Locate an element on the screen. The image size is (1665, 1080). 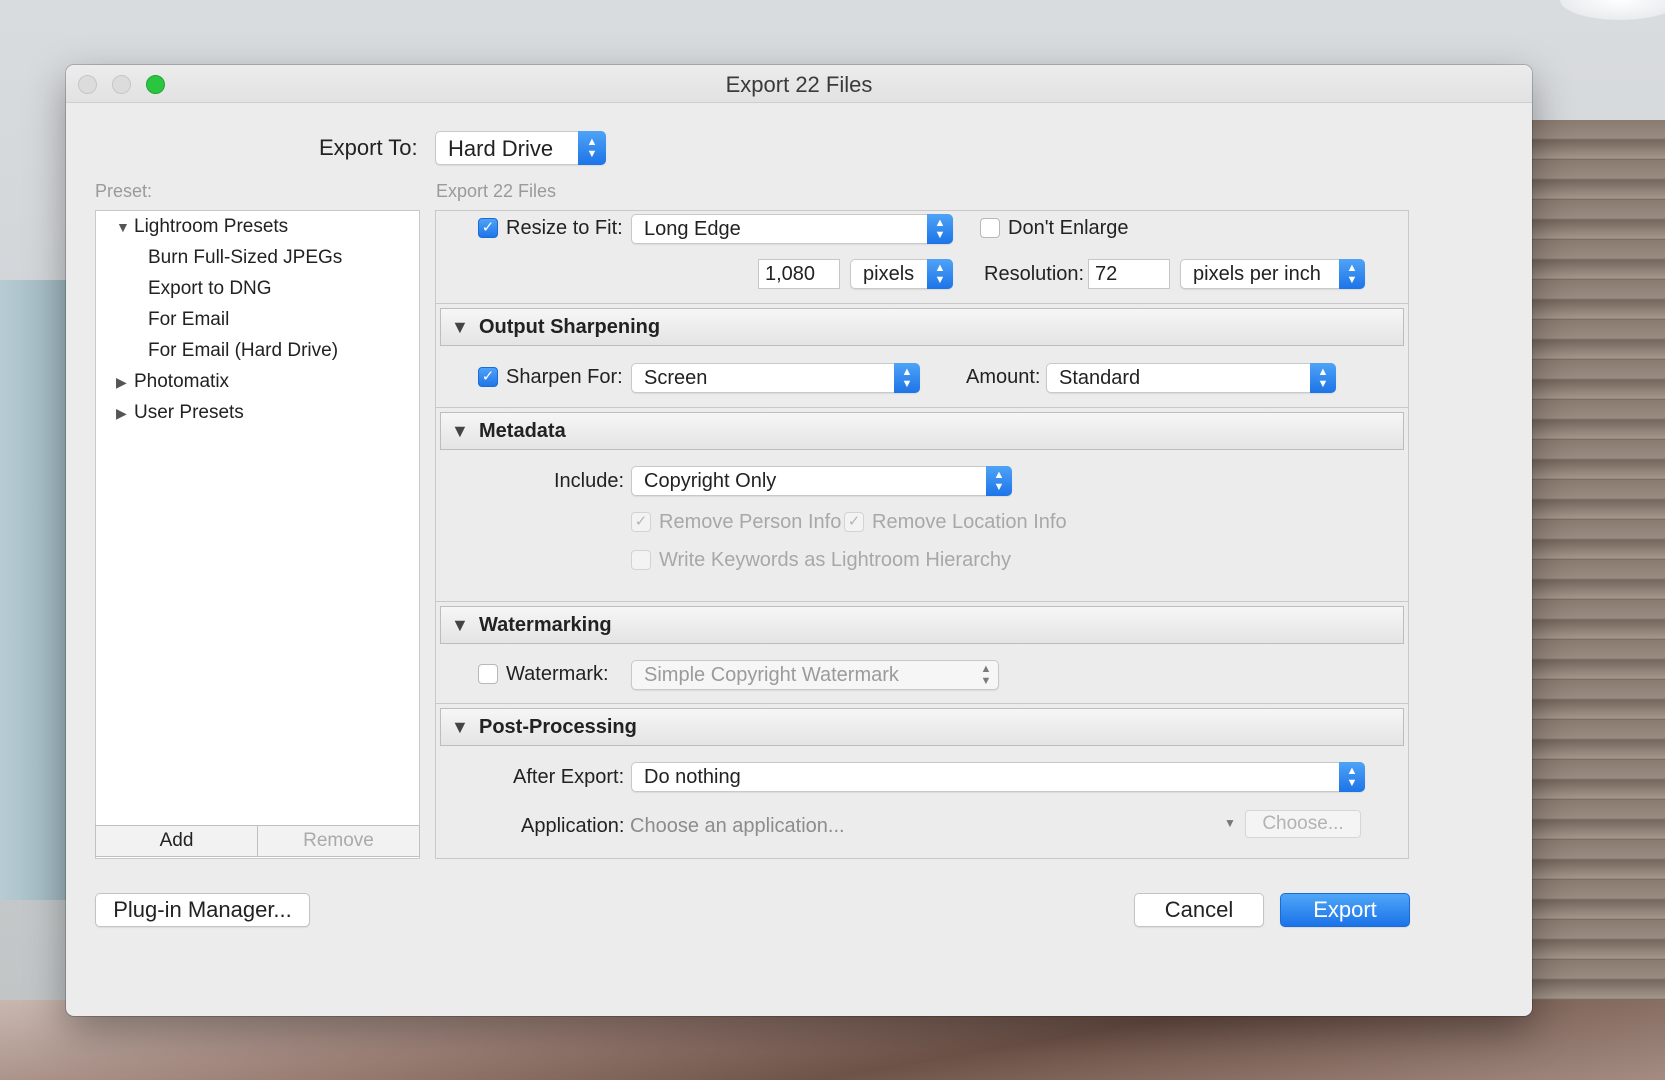
preset-folder-photomatix: ▶ Photomatix is located at coordinates (172, 382).